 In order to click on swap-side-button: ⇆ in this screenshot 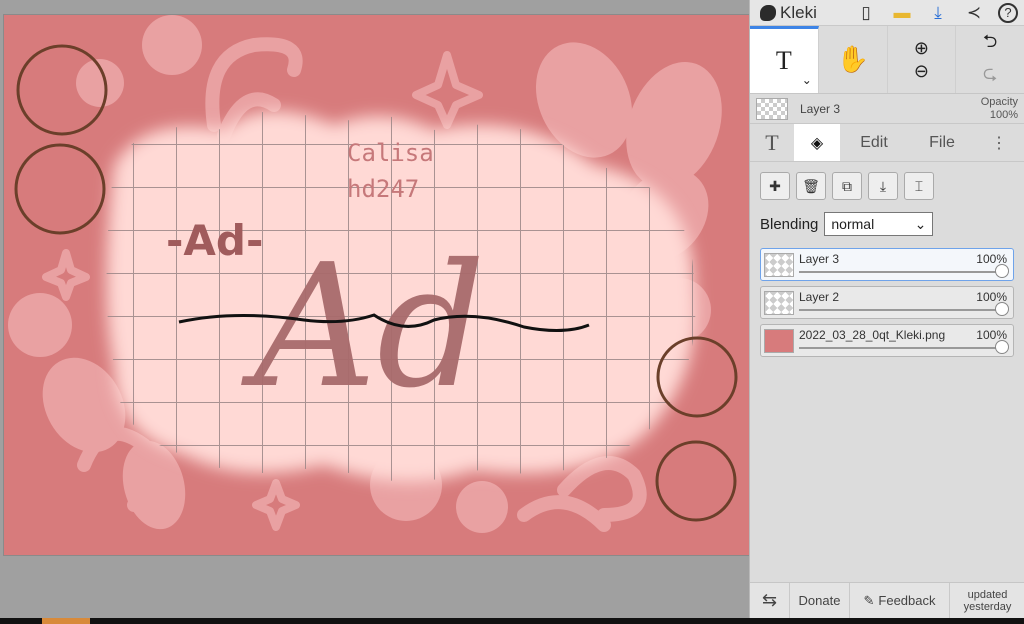, I will do `click(770, 600)`.